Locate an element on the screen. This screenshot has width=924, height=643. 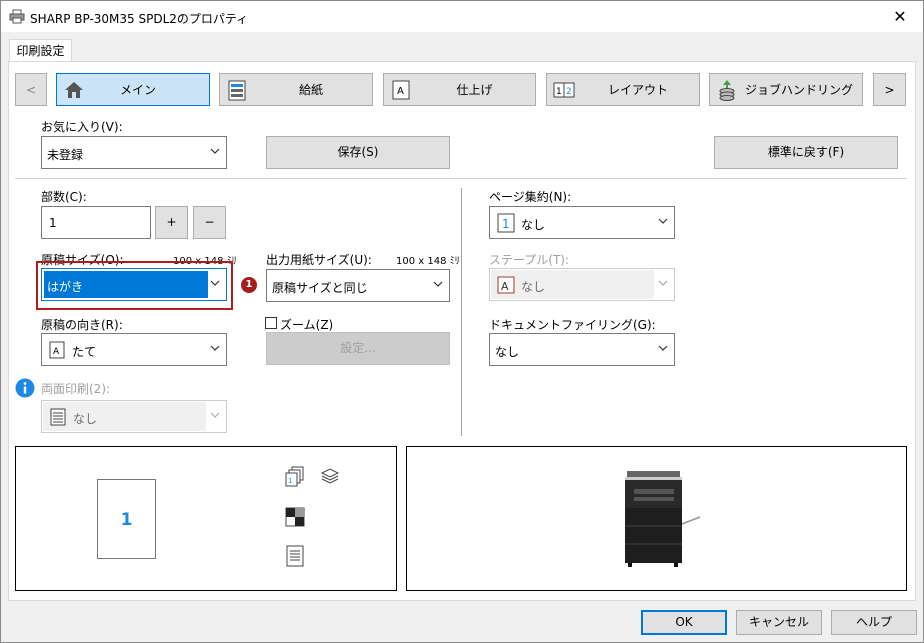
printer-preview is located at coordinates (656, 518).